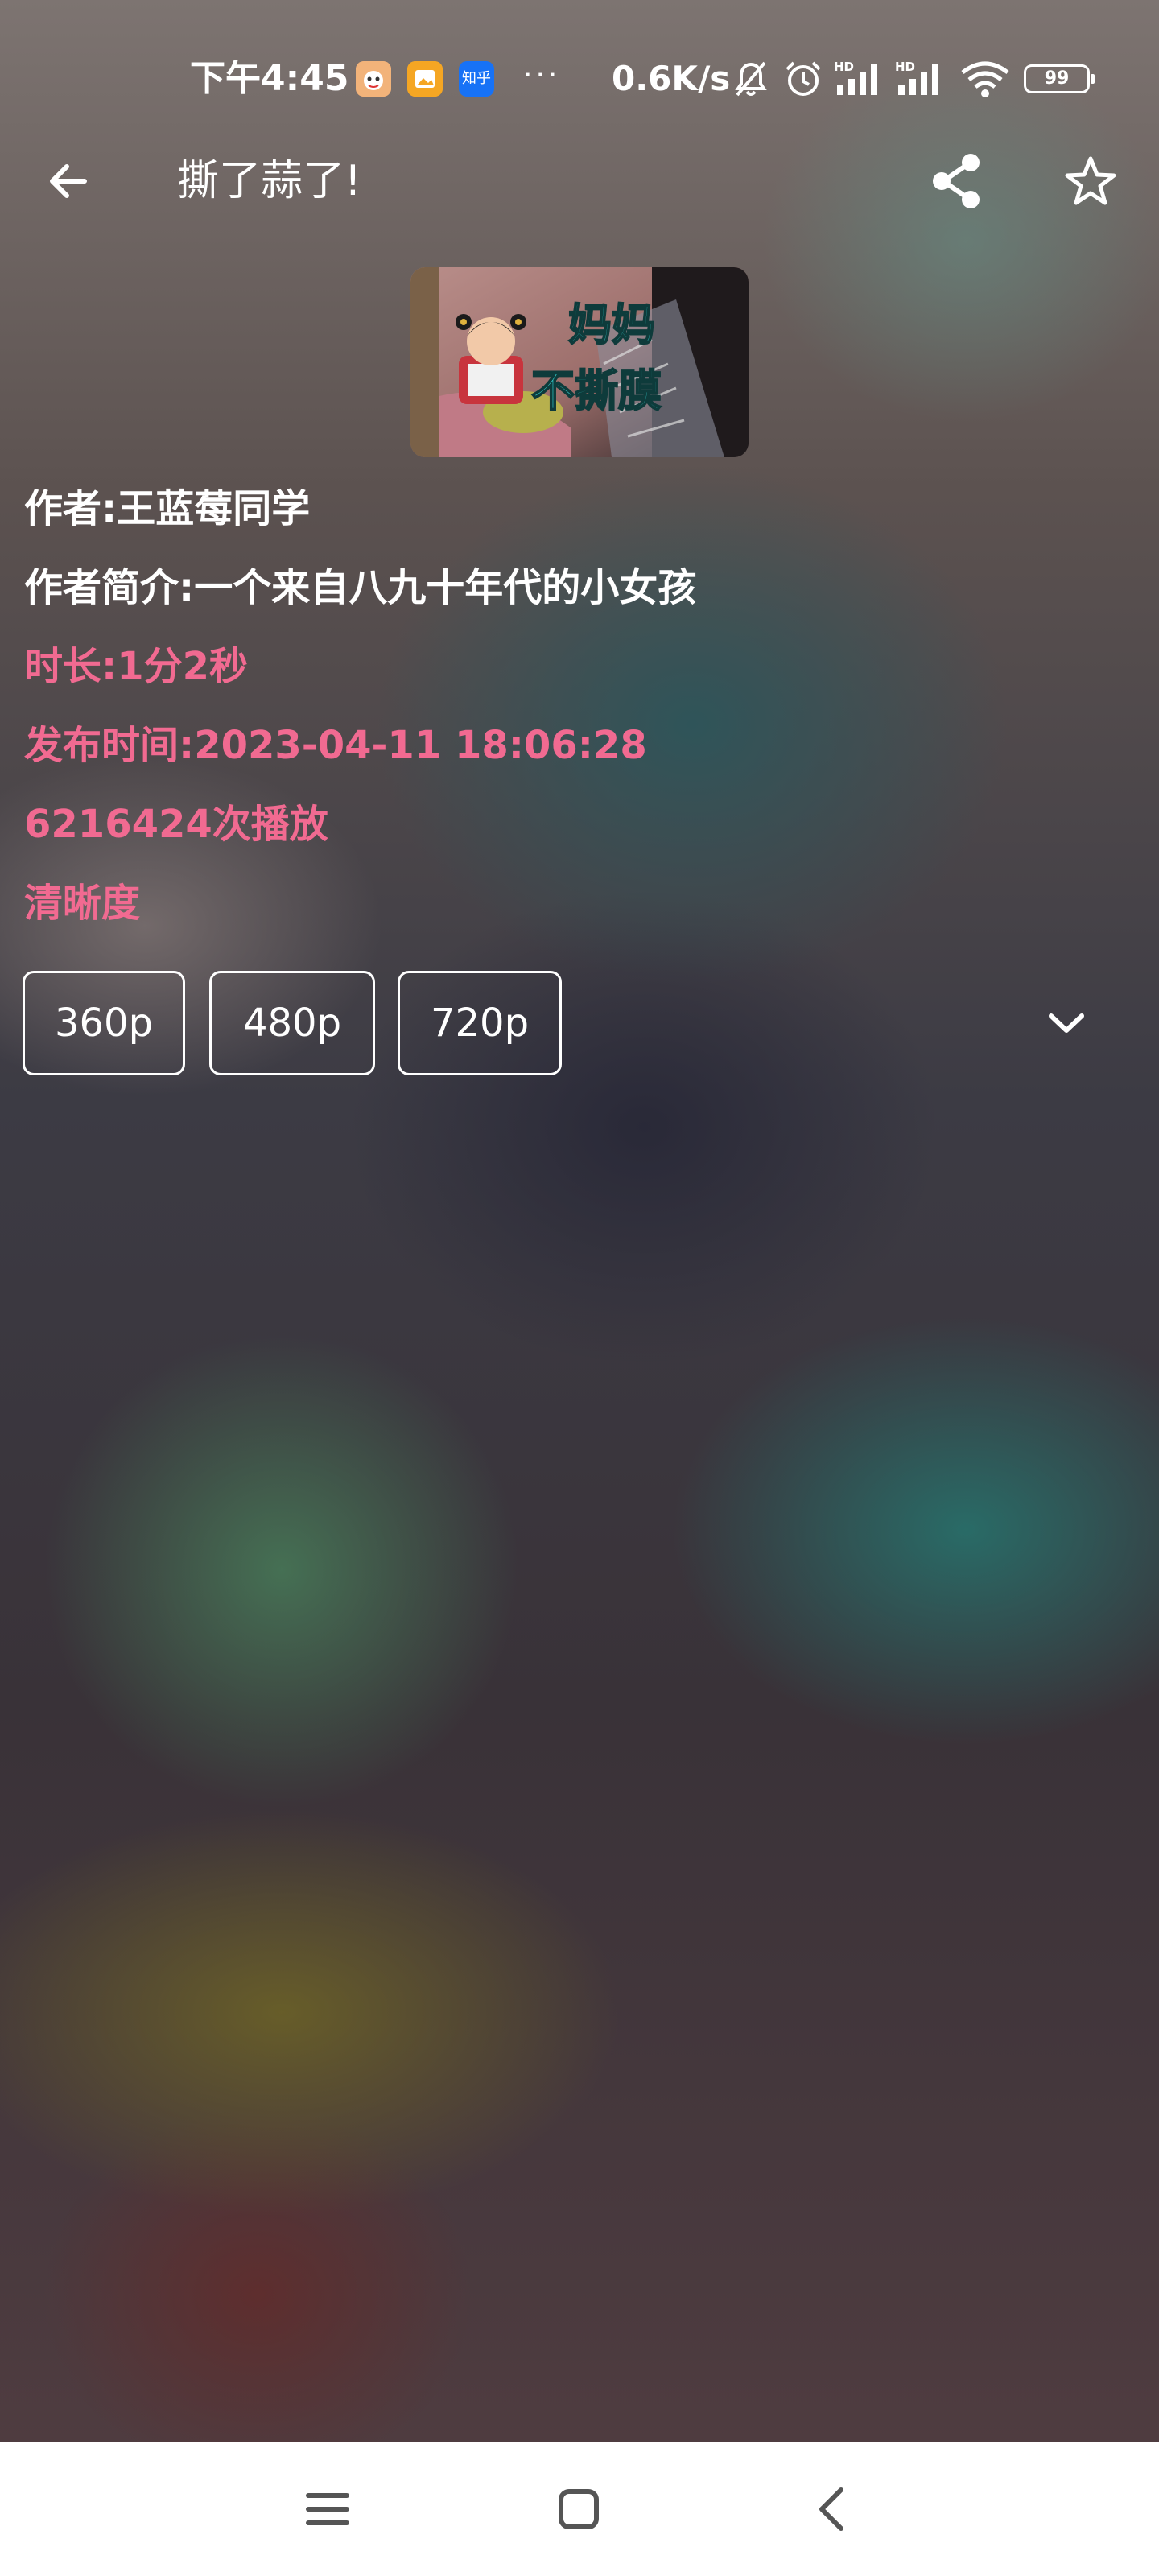  What do you see at coordinates (542, 75) in the screenshot?
I see `more-notifications-icon: ···` at bounding box center [542, 75].